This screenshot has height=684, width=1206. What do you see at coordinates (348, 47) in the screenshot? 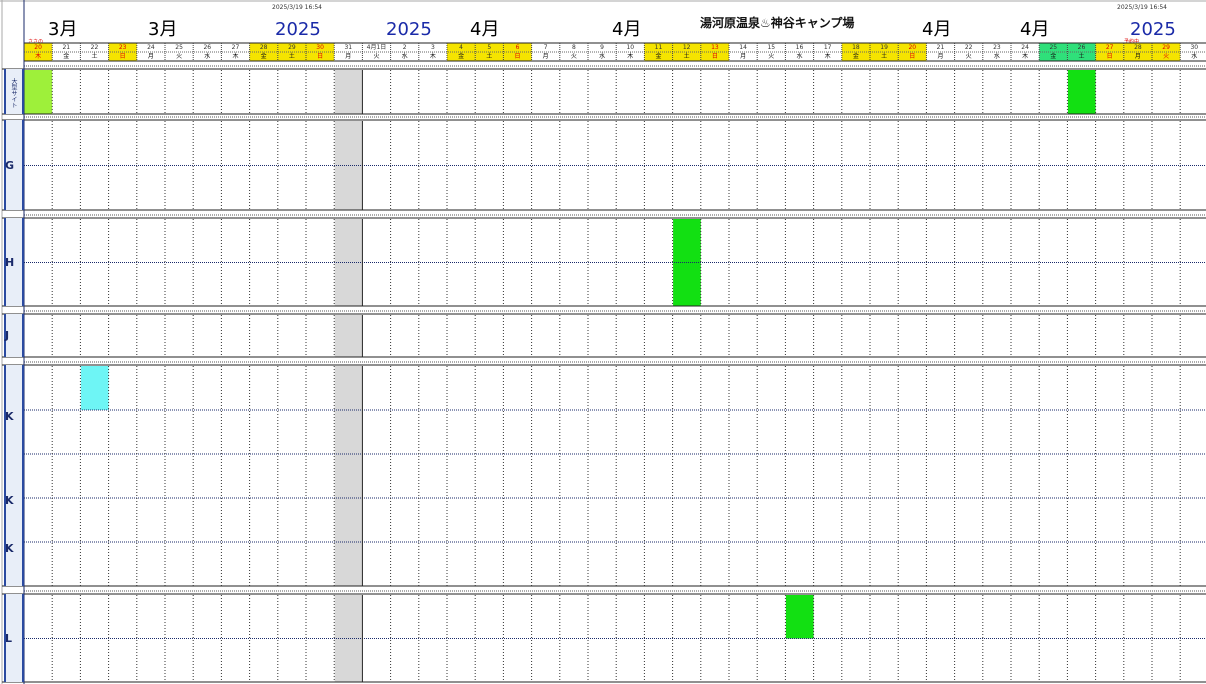
I see `day-number: 31` at bounding box center [348, 47].